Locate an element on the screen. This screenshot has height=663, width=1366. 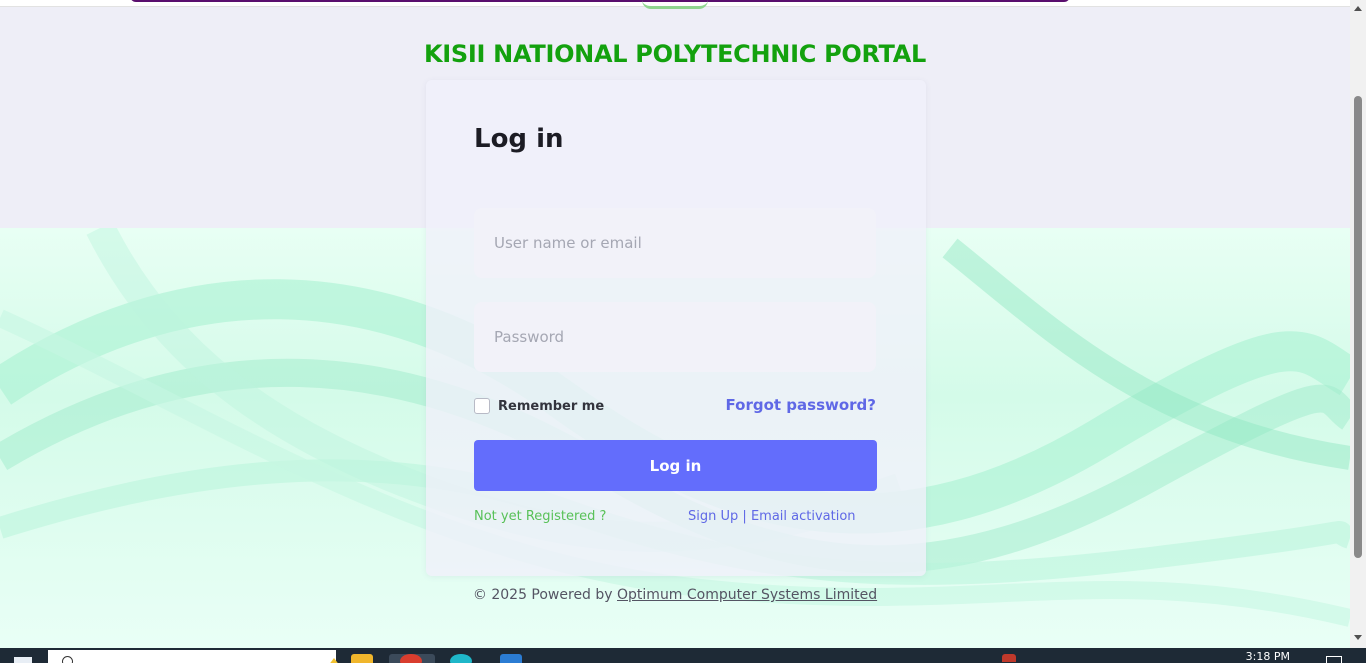
file-explorer-icon is located at coordinates (362, 658).